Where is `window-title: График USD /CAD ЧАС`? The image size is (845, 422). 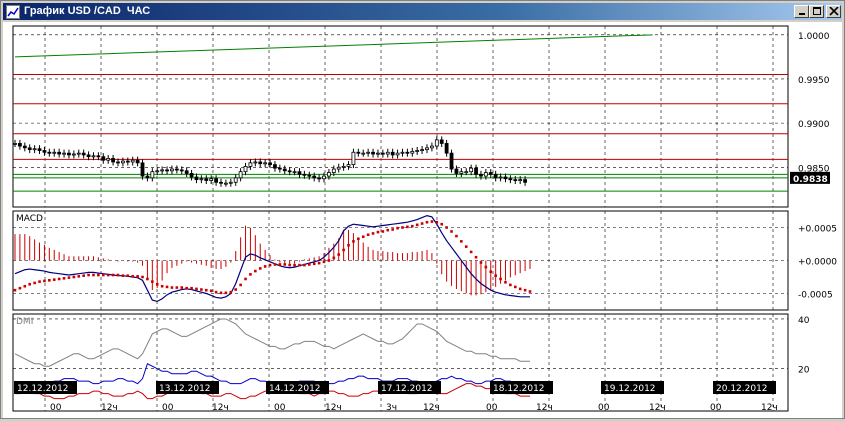 window-title: График USD /CAD ЧАС is located at coordinates (87, 11).